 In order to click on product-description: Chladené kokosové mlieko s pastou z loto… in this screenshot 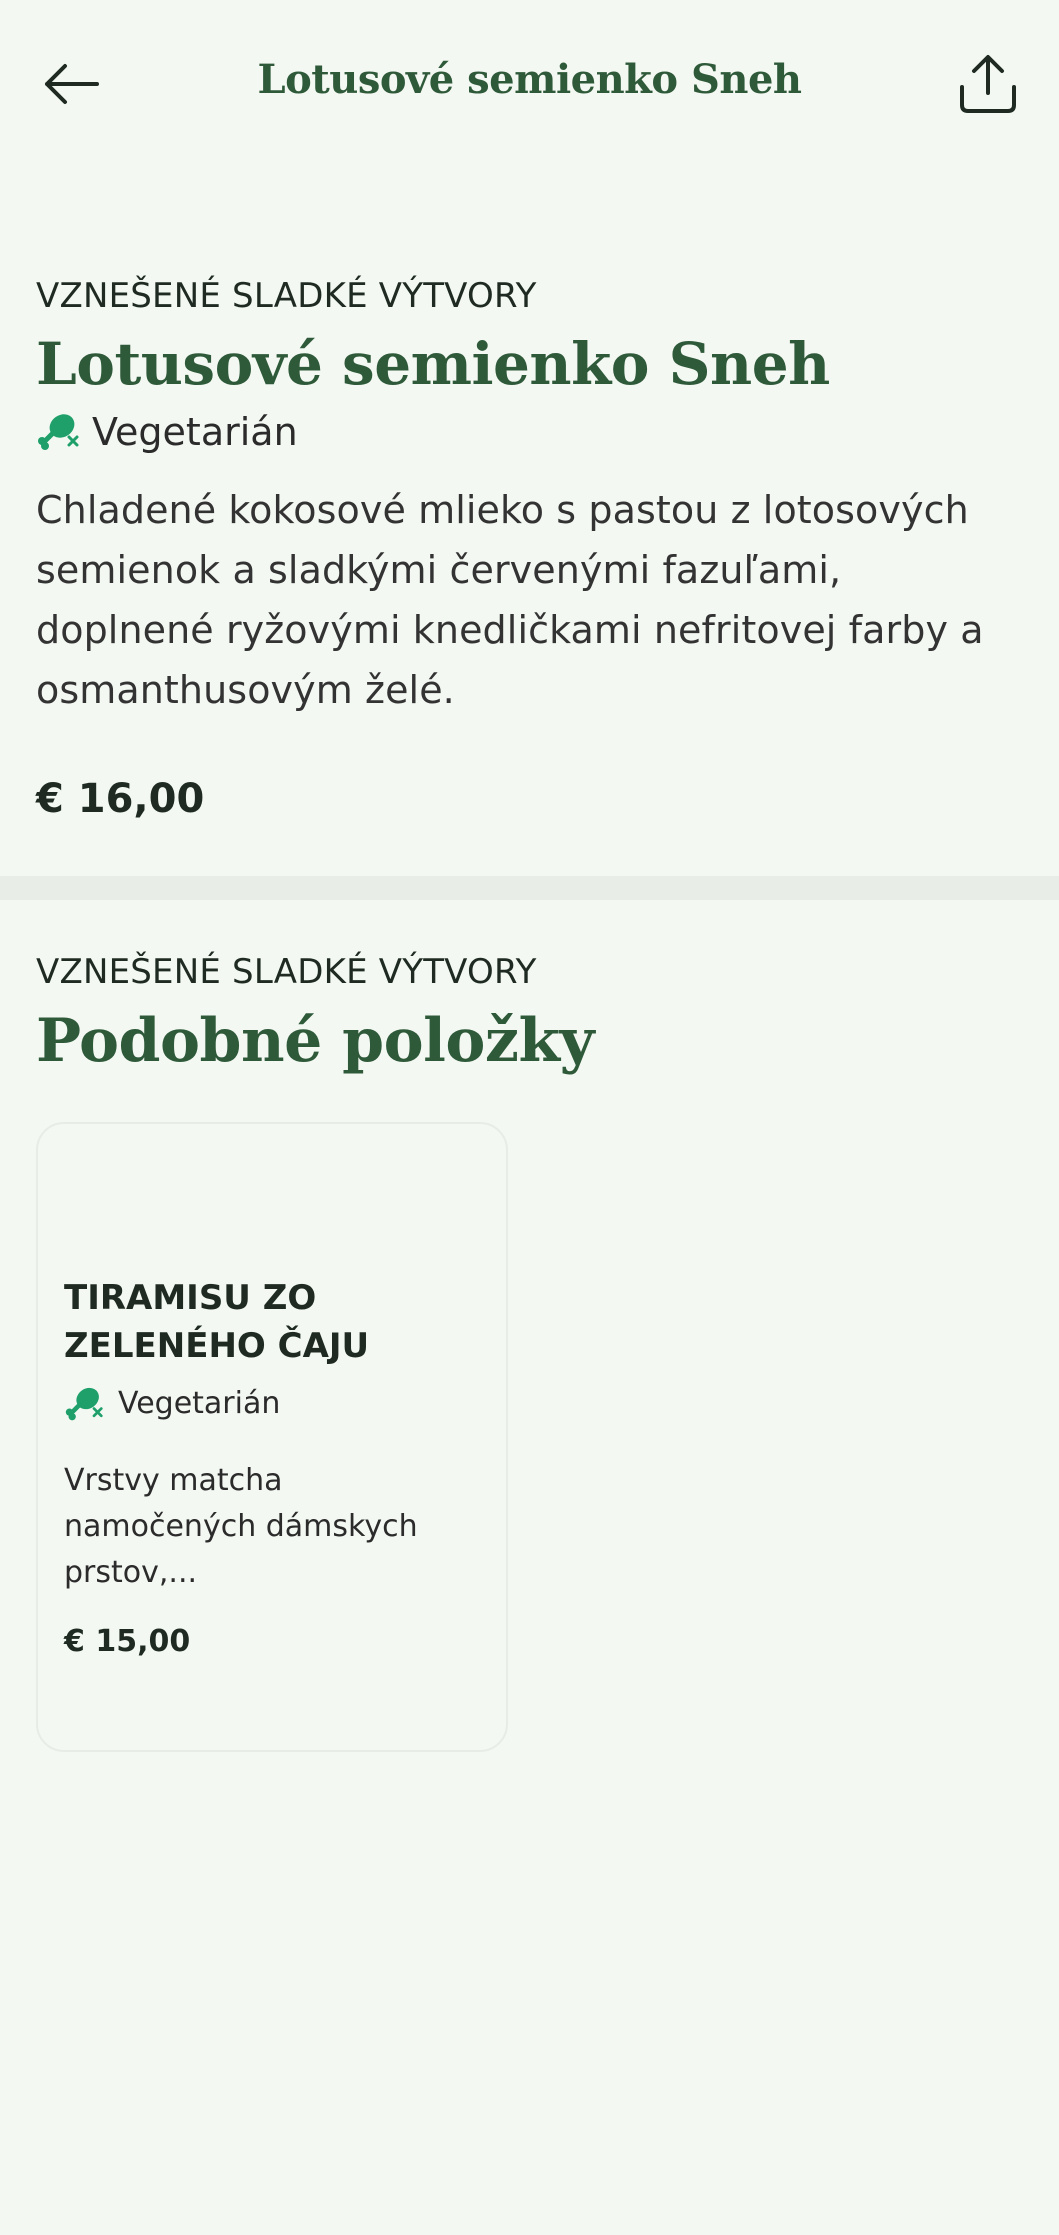, I will do `click(510, 599)`.